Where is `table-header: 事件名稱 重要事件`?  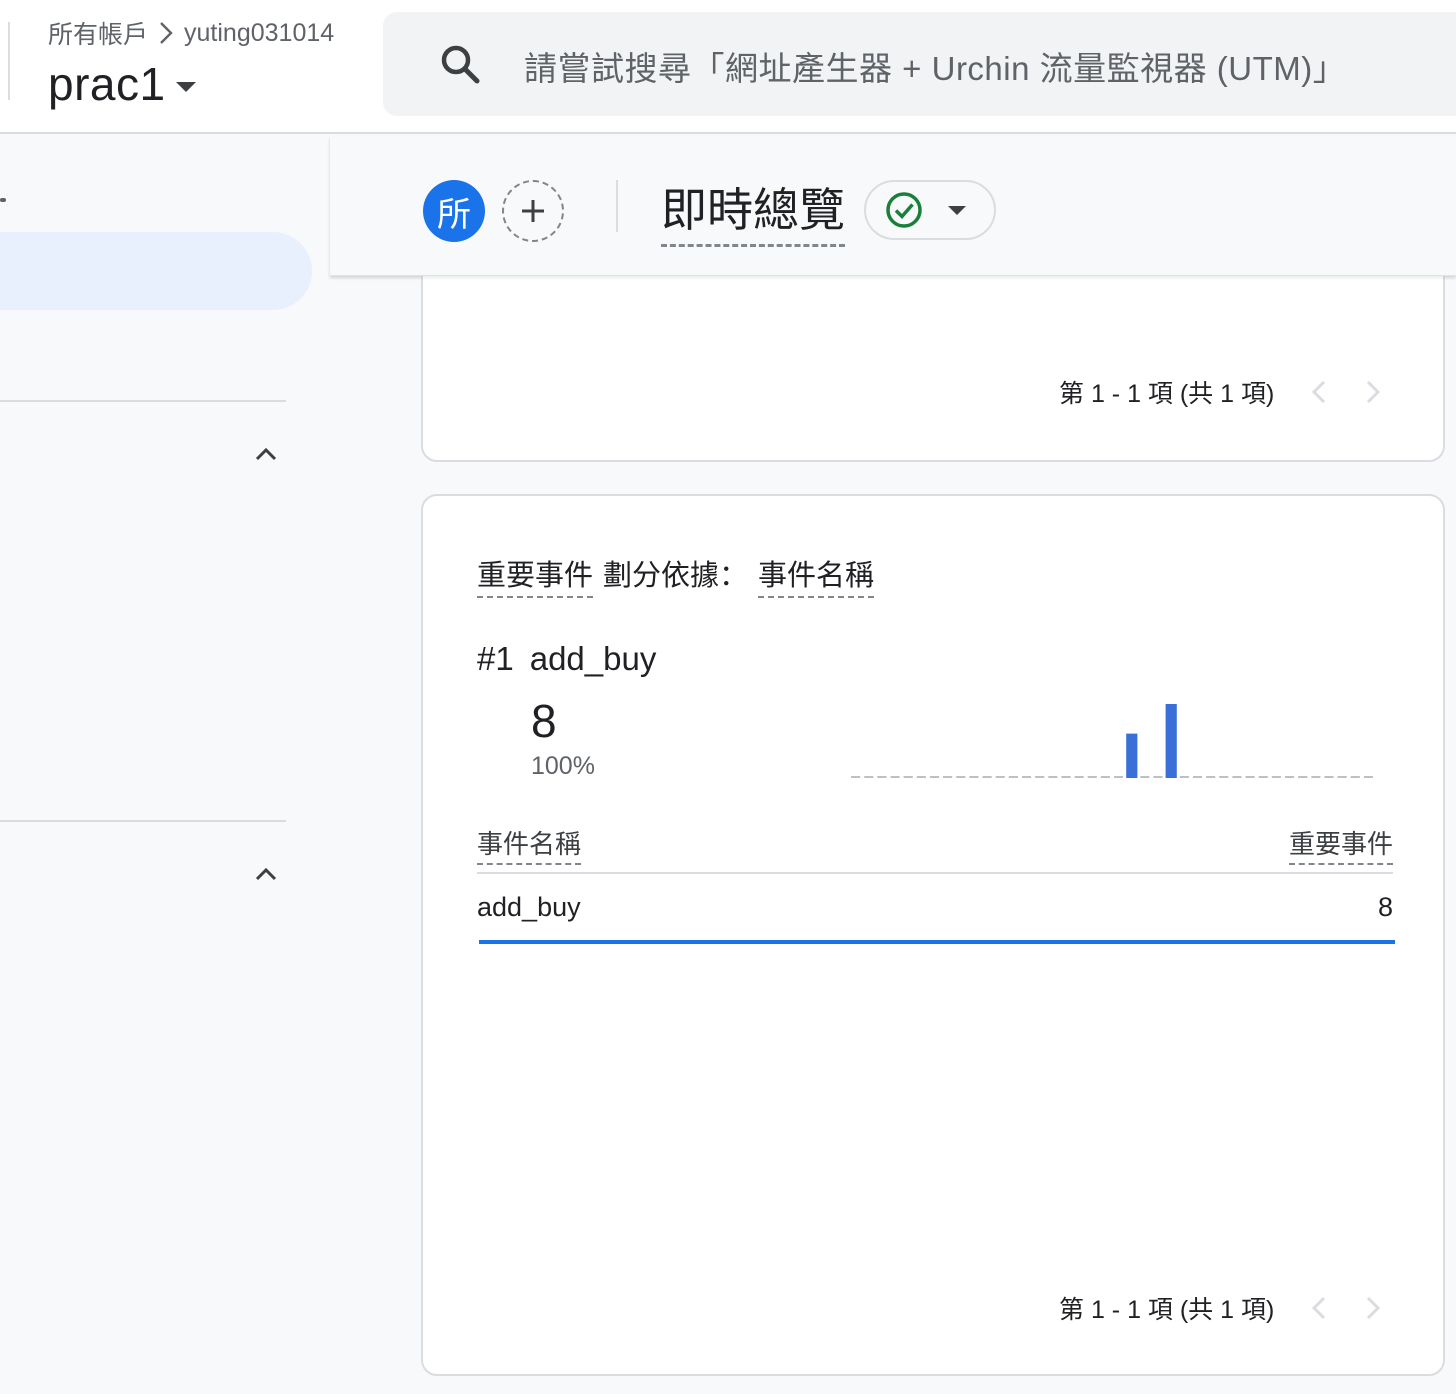
table-header: 事件名稱 重要事件 is located at coordinates (935, 848).